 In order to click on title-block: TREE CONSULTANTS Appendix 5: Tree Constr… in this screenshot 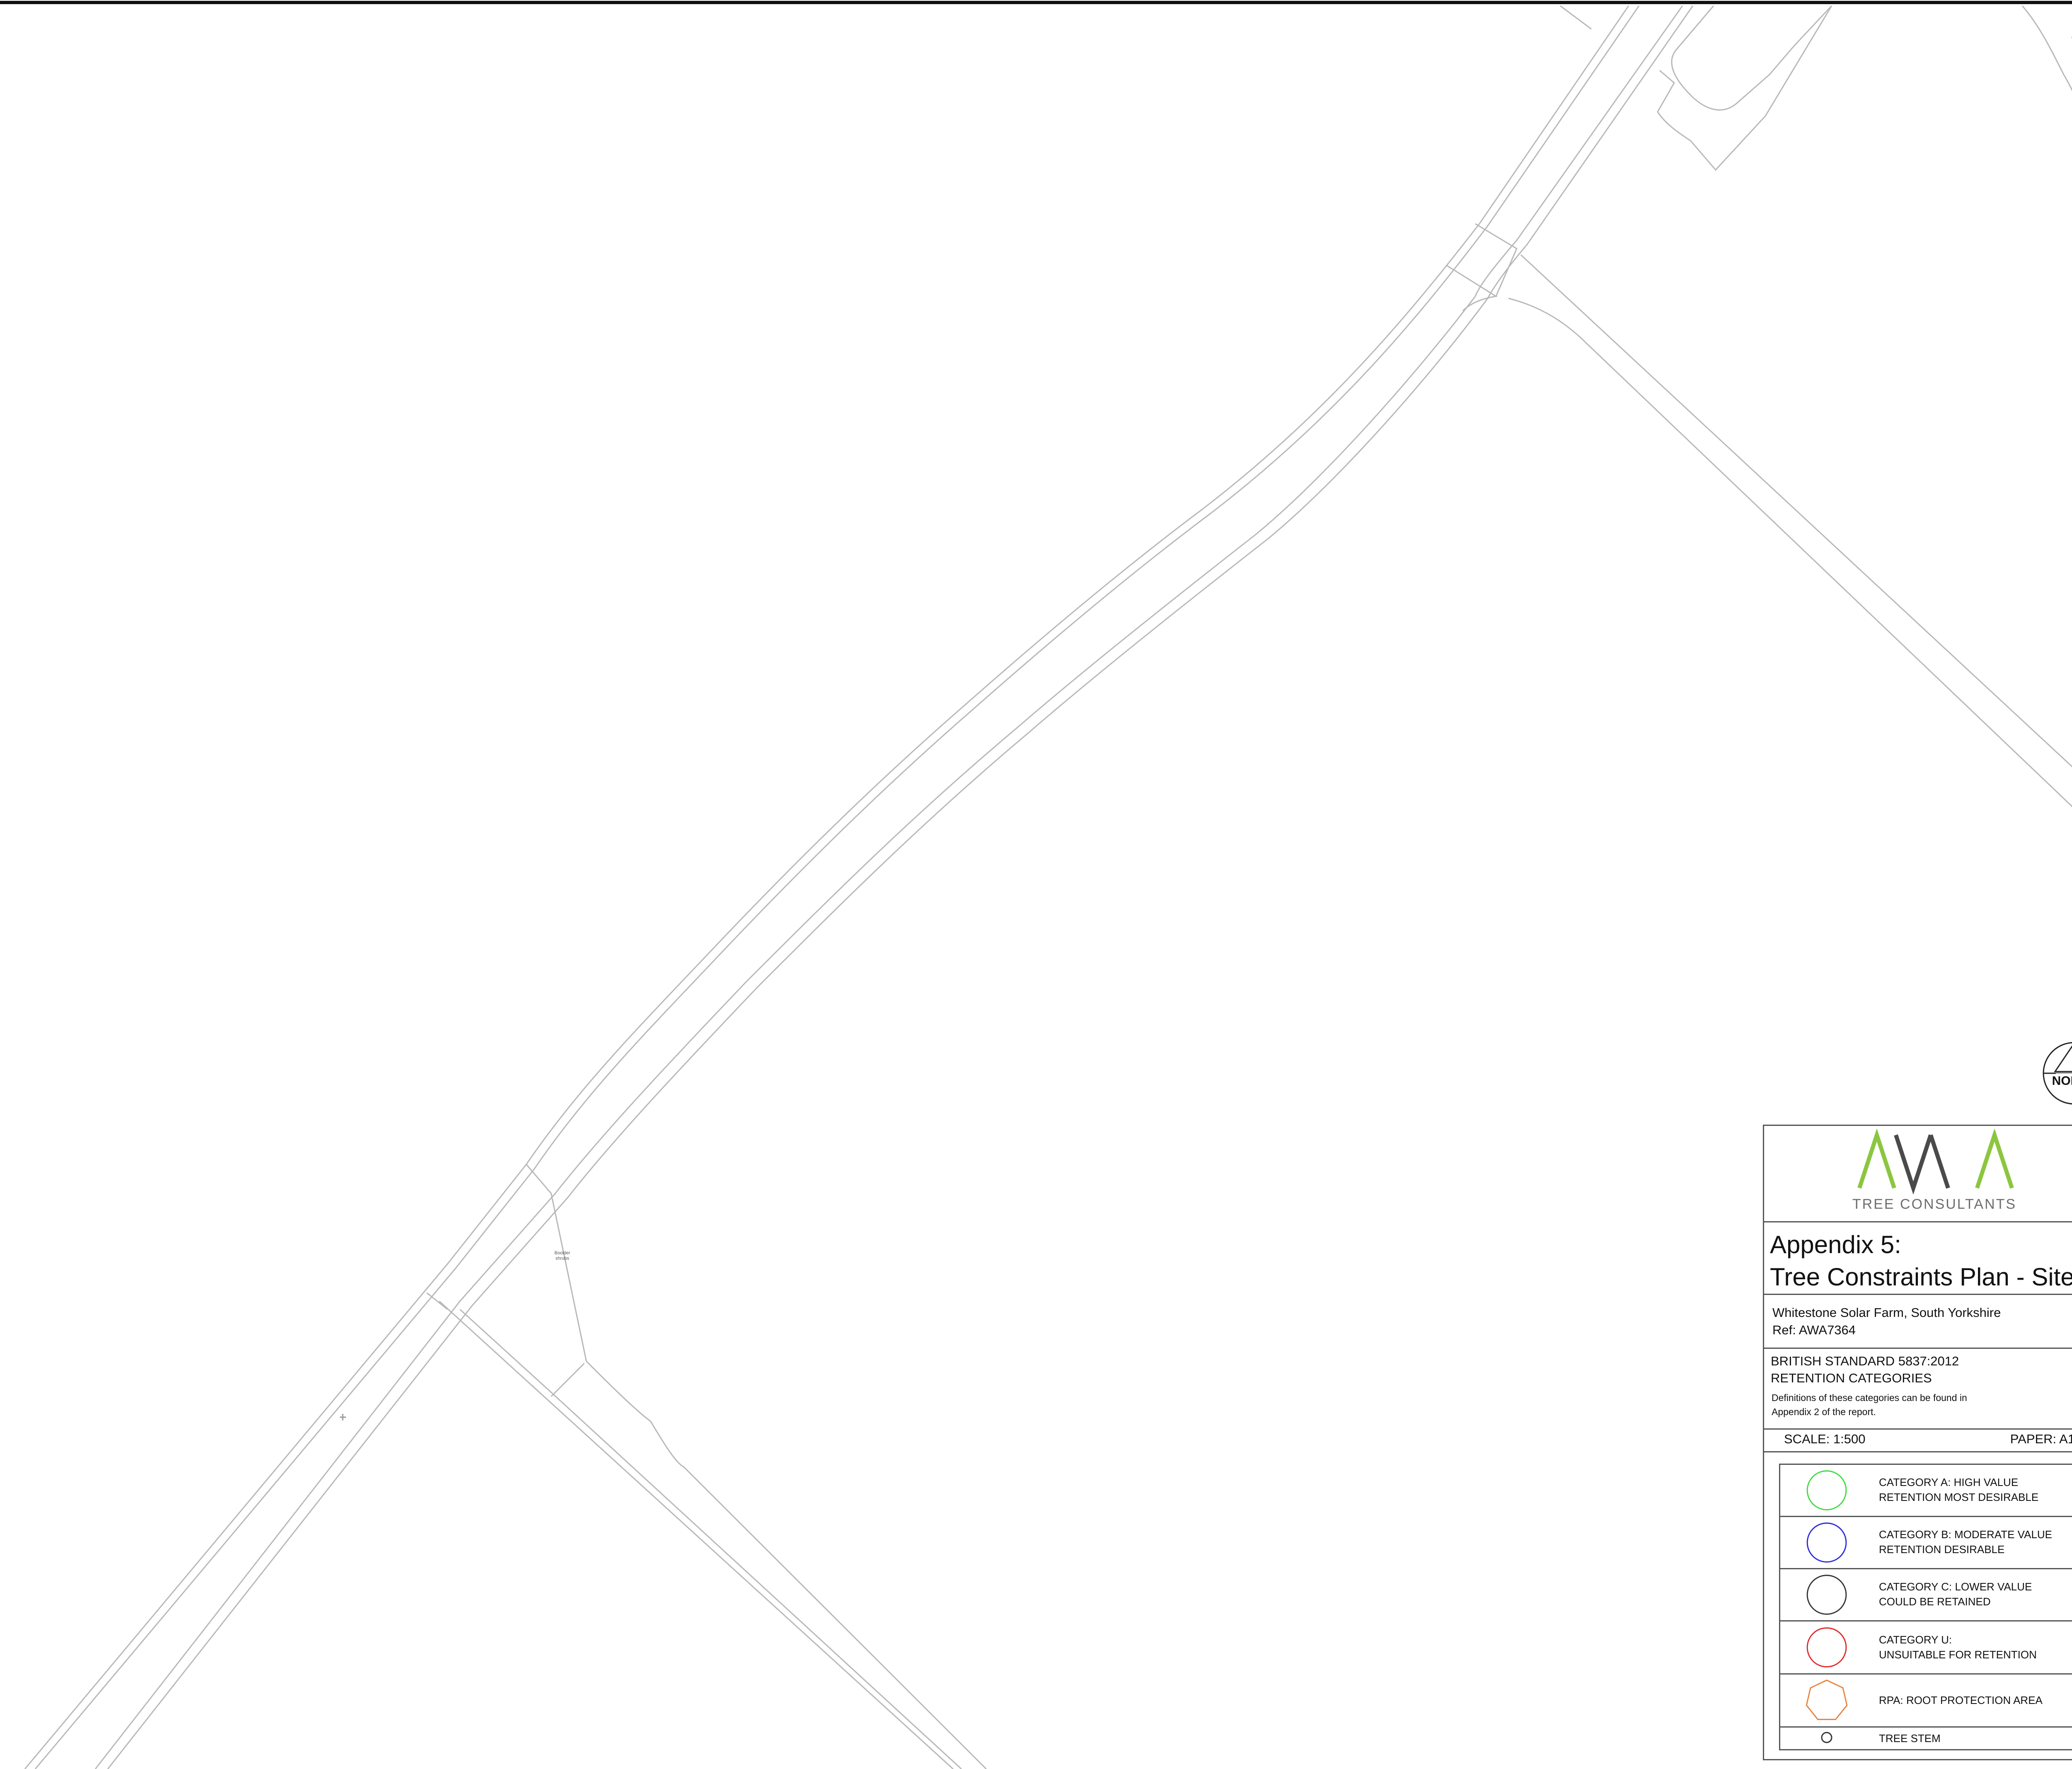, I will do `click(1917, 1442)`.